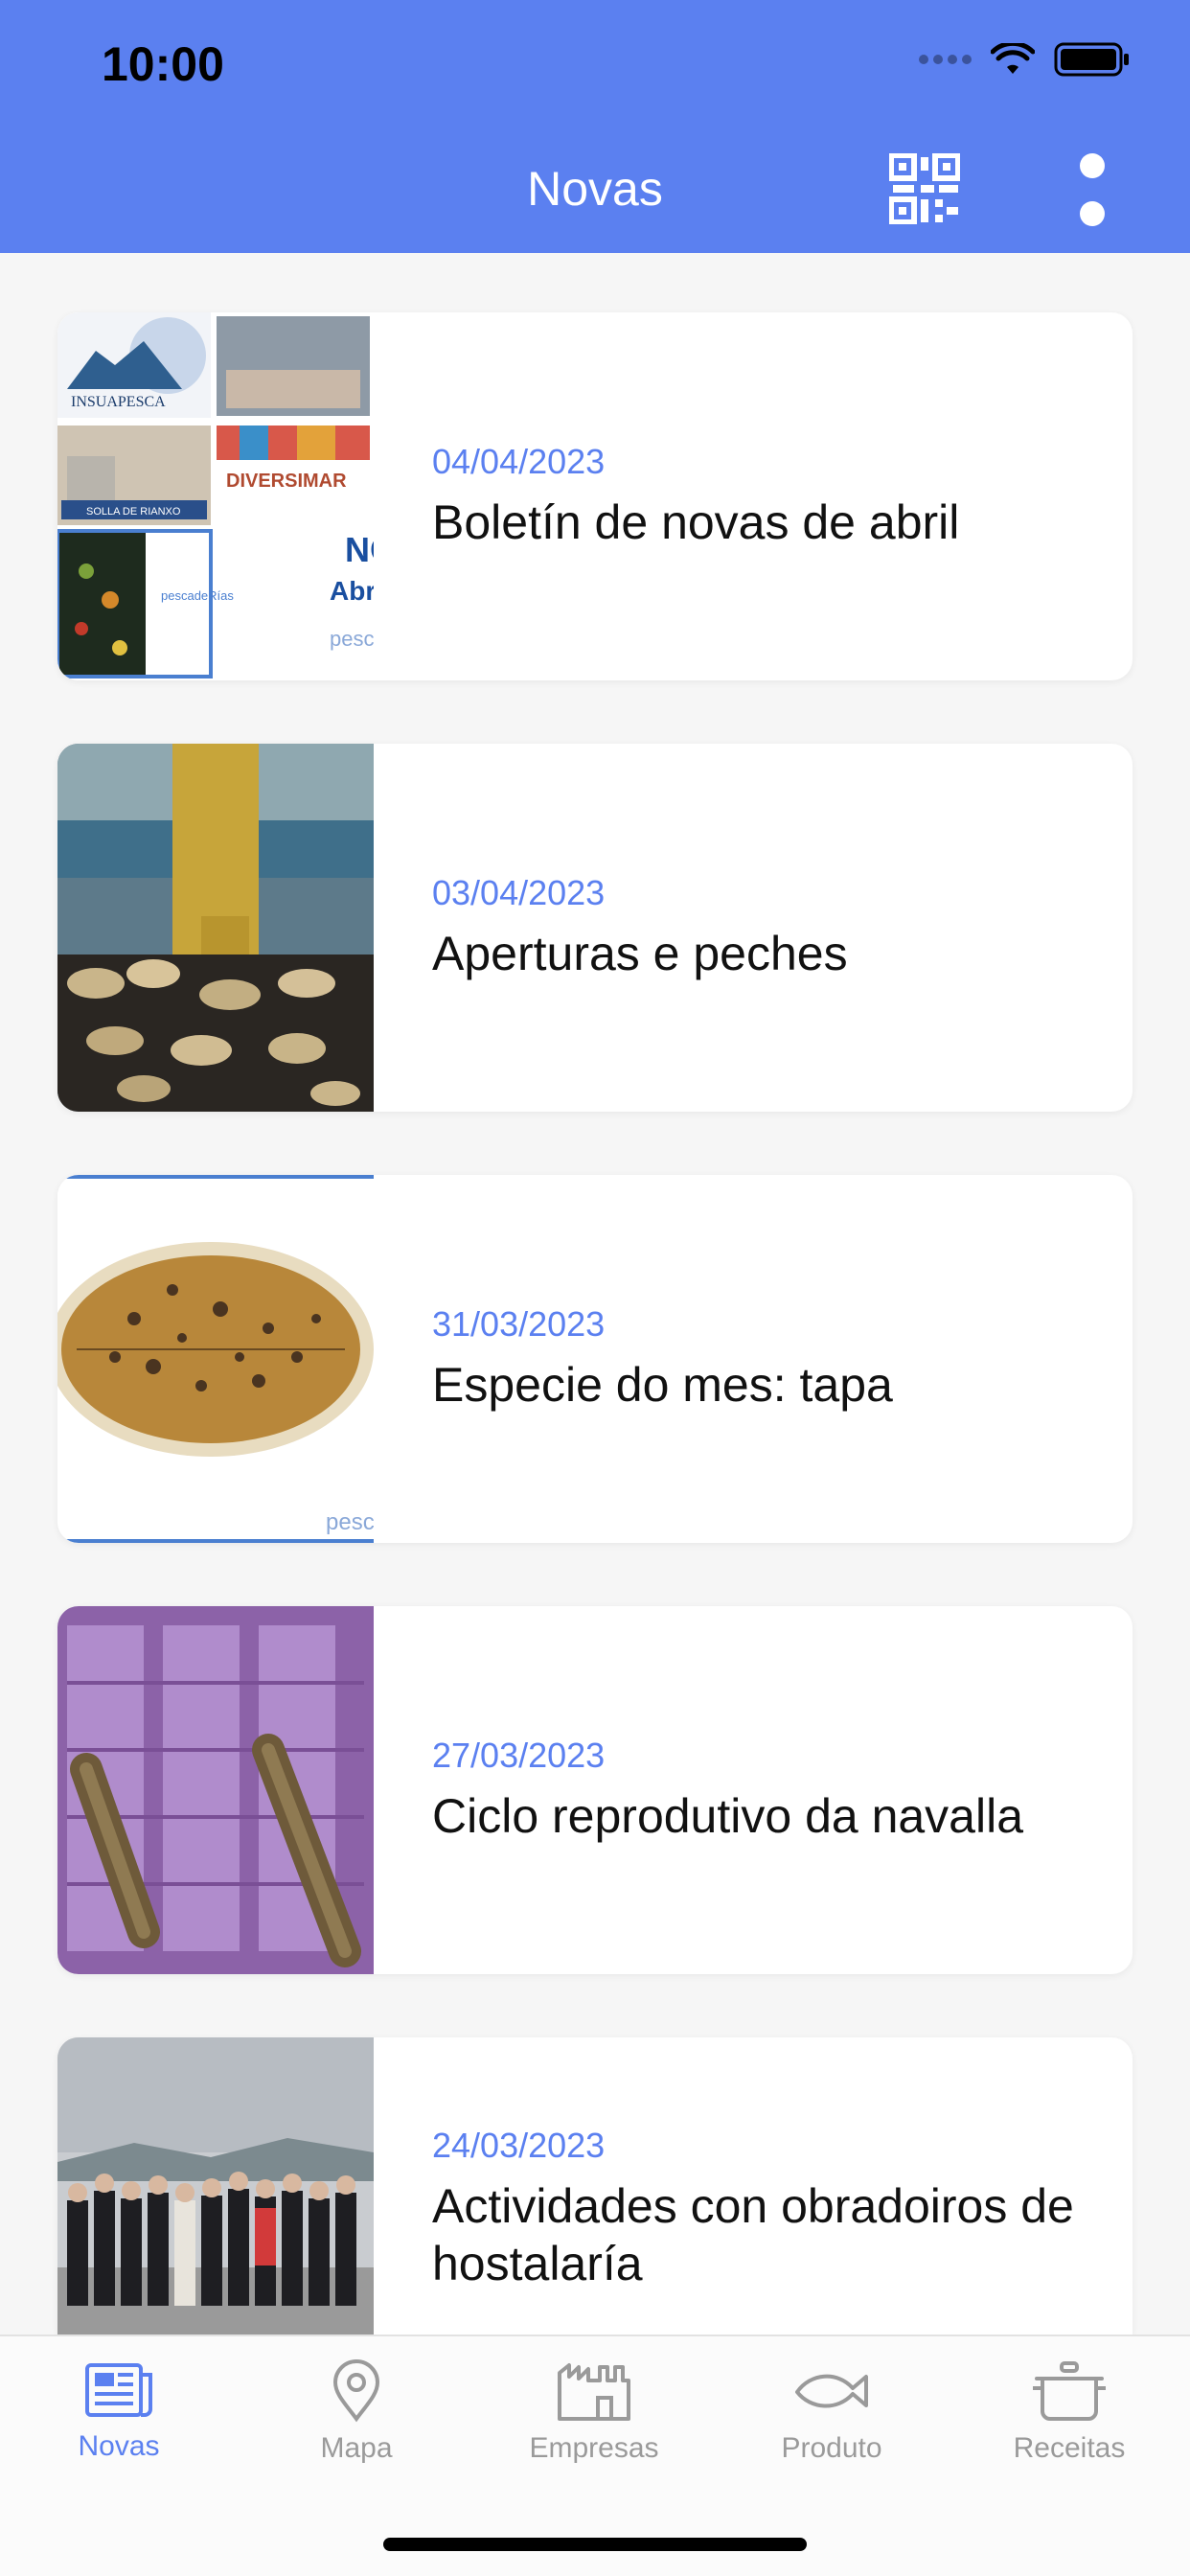  Describe the element at coordinates (594, 2448) in the screenshot. I see `tab-label: Empresas` at that location.